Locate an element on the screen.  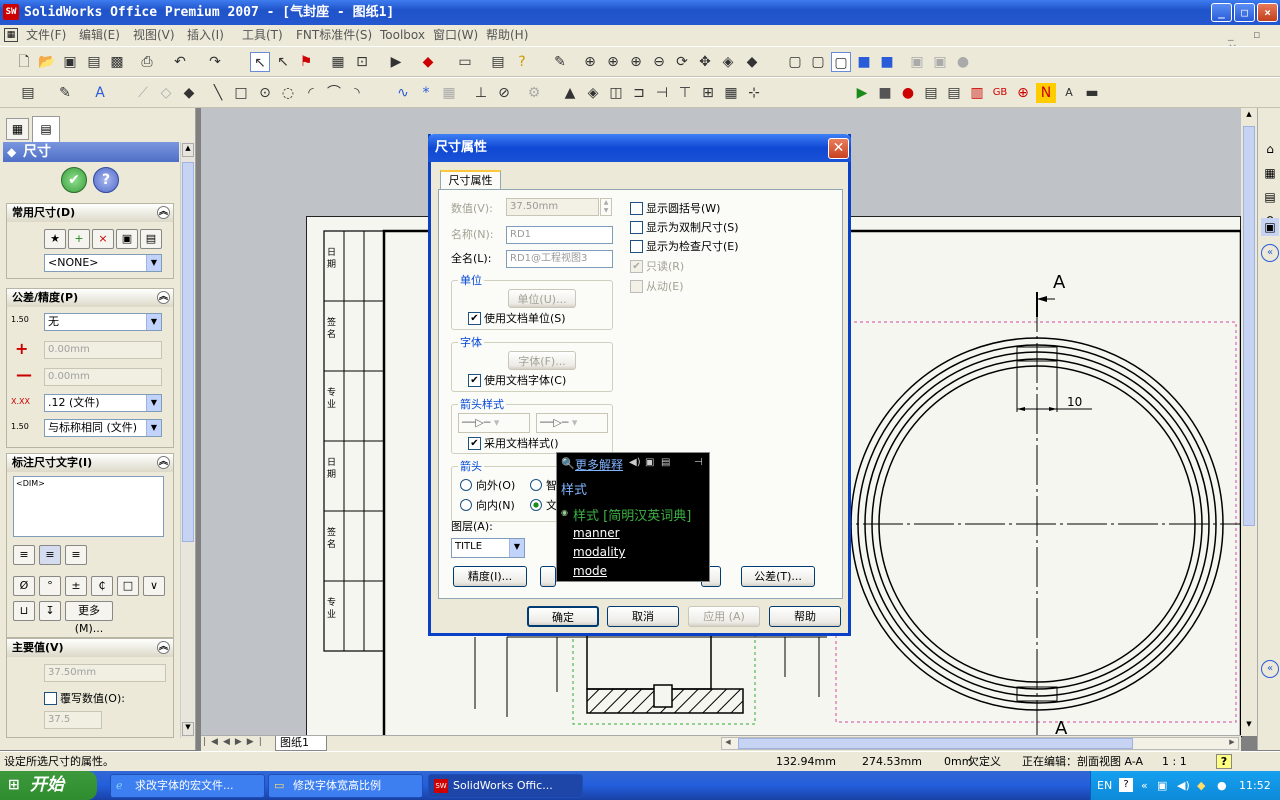
minimize-button: _ is located at coordinates (1221, 12).